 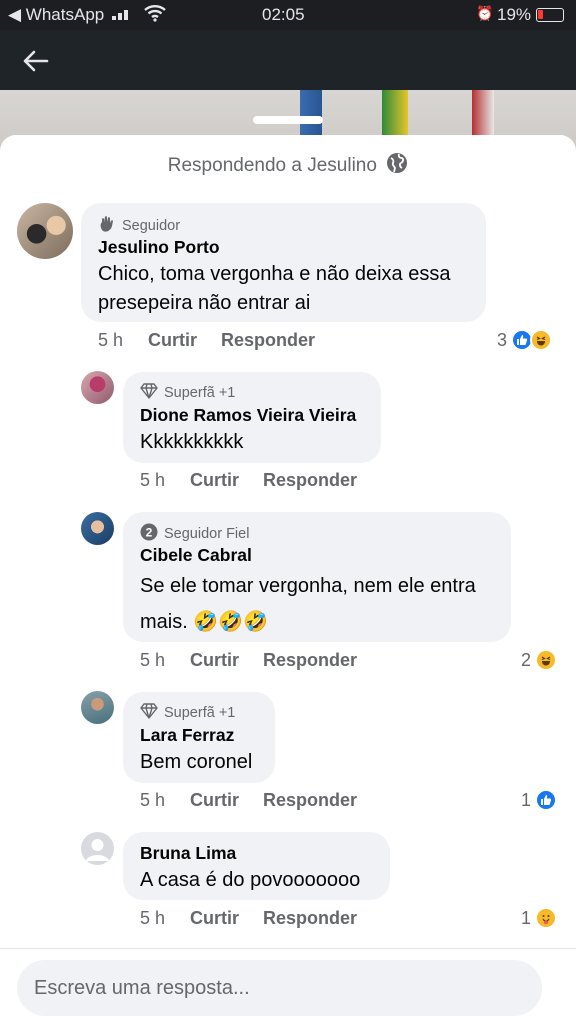 I want to click on comment-author: Dione Ramos Vieira Vieira, so click(x=248, y=415).